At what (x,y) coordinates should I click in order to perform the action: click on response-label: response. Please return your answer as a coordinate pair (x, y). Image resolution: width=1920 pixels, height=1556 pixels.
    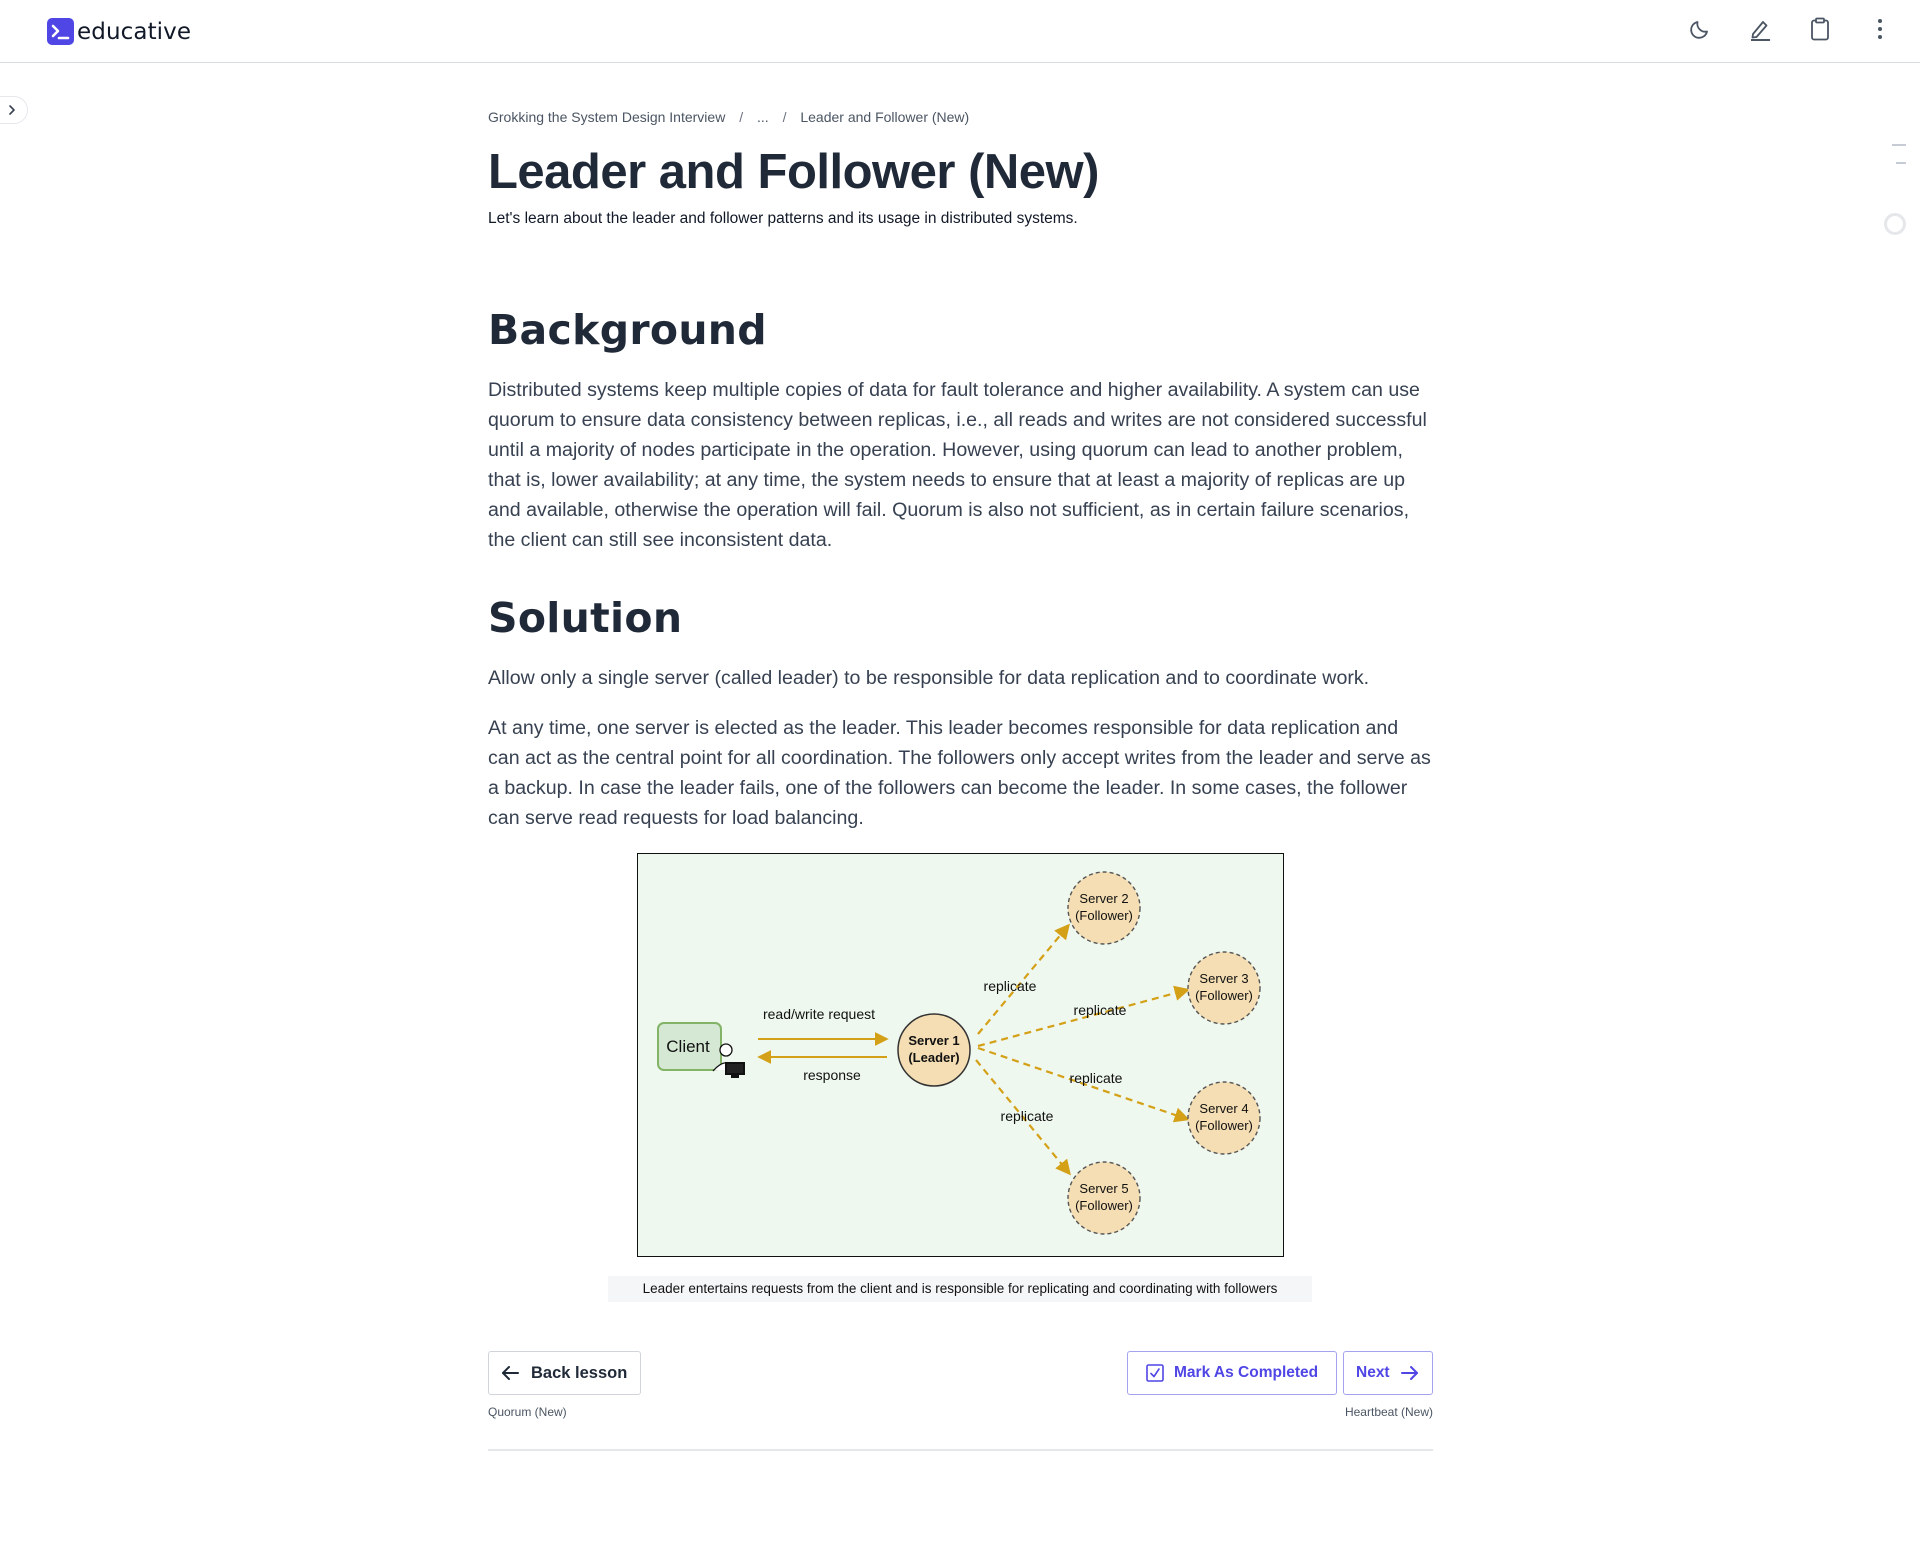
    Looking at the image, I should click on (832, 1075).